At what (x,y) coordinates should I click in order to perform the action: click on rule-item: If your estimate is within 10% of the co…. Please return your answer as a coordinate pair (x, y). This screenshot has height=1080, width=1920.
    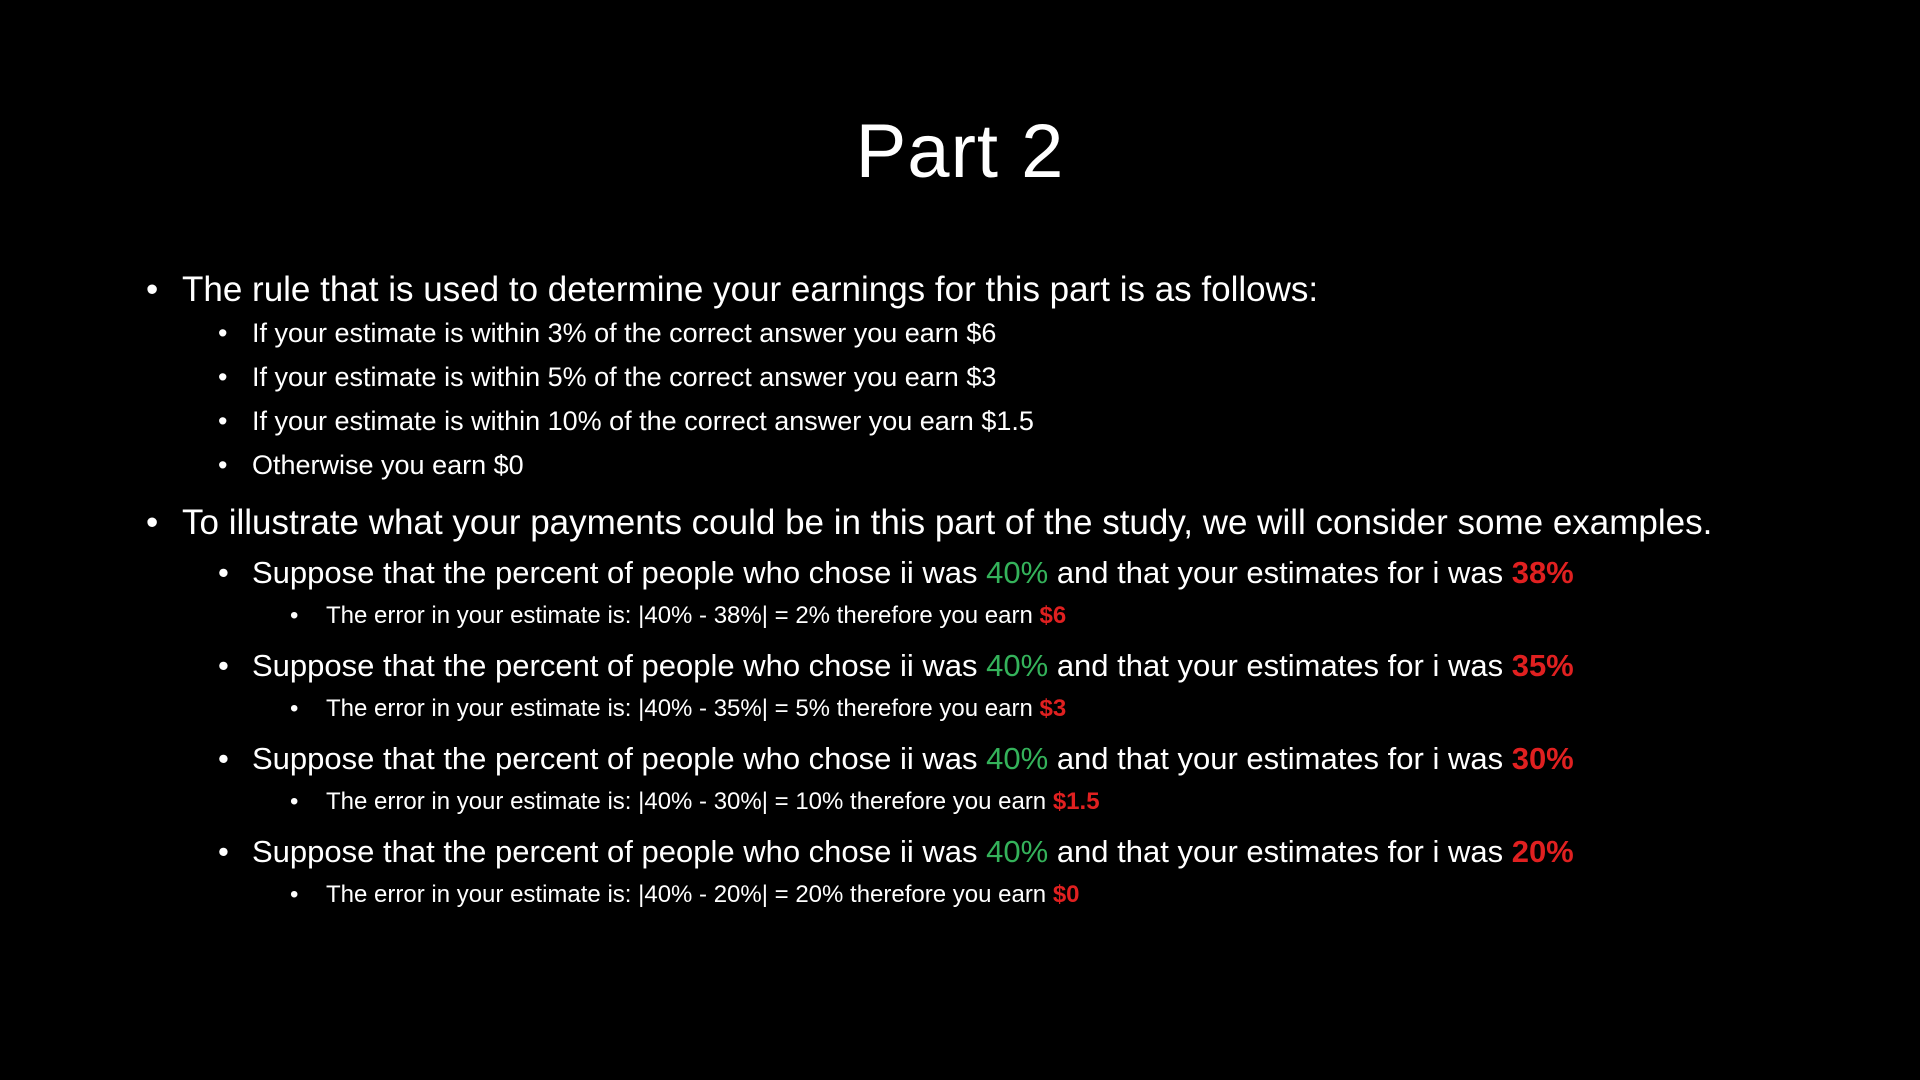
    Looking at the image, I should click on (1032, 421).